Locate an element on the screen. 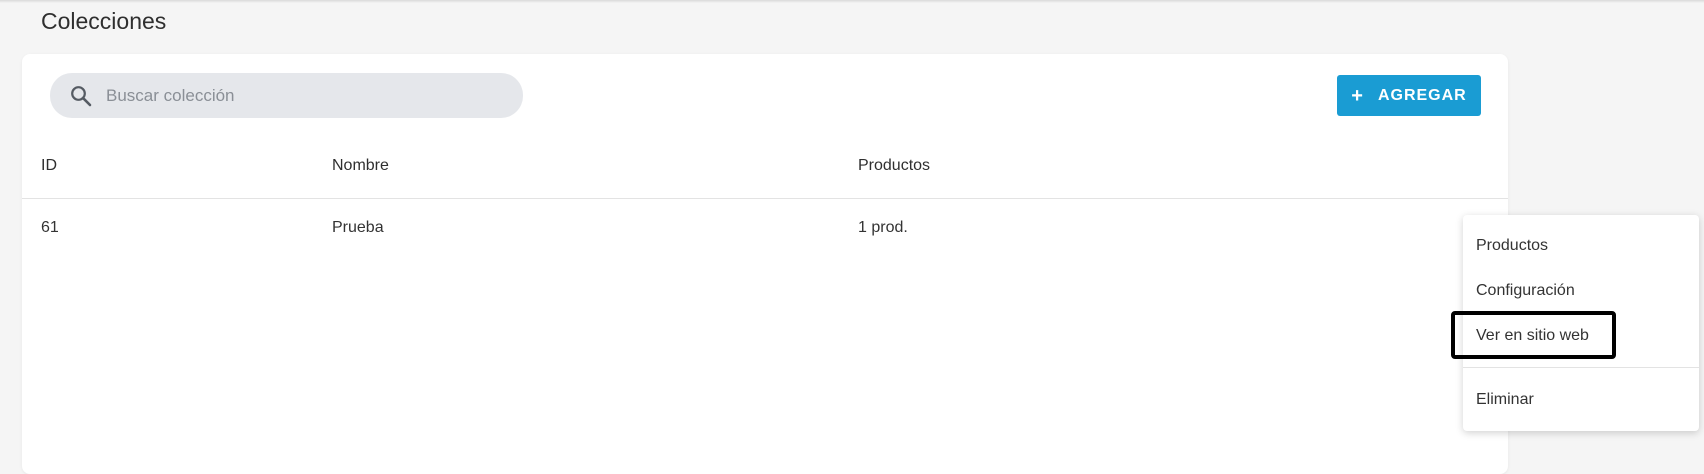 The image size is (1704, 474). cell-productos: 1 prod. is located at coordinates (883, 227).